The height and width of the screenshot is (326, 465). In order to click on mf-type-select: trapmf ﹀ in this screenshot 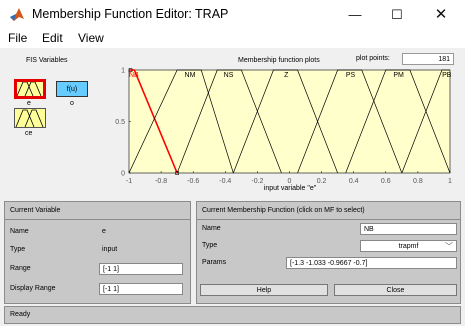, I will do `click(408, 246)`.